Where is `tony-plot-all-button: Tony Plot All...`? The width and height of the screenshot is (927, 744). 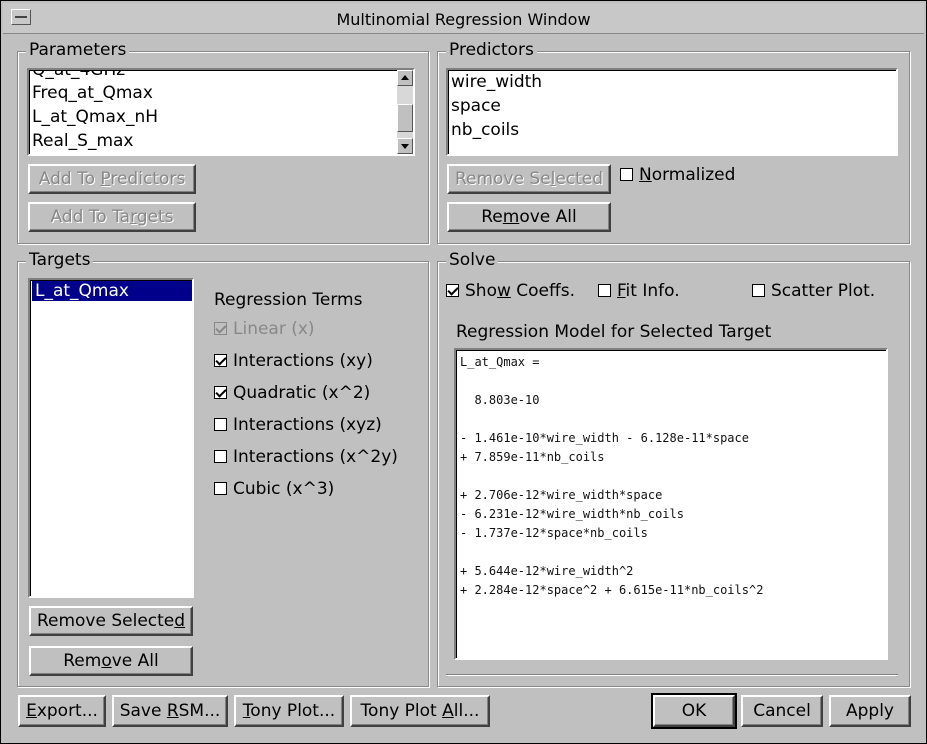
tony-plot-all-button: Tony Plot All... is located at coordinates (420, 711).